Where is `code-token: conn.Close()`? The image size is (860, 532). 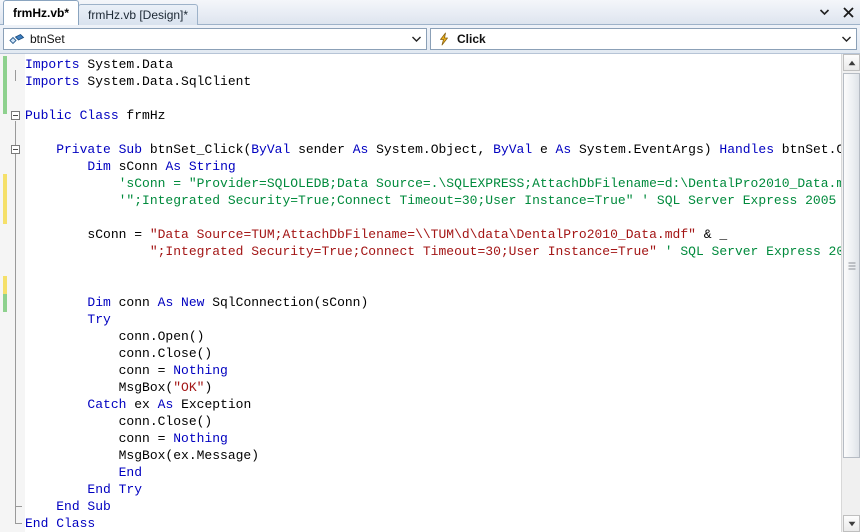 code-token: conn.Close() is located at coordinates (119, 421).